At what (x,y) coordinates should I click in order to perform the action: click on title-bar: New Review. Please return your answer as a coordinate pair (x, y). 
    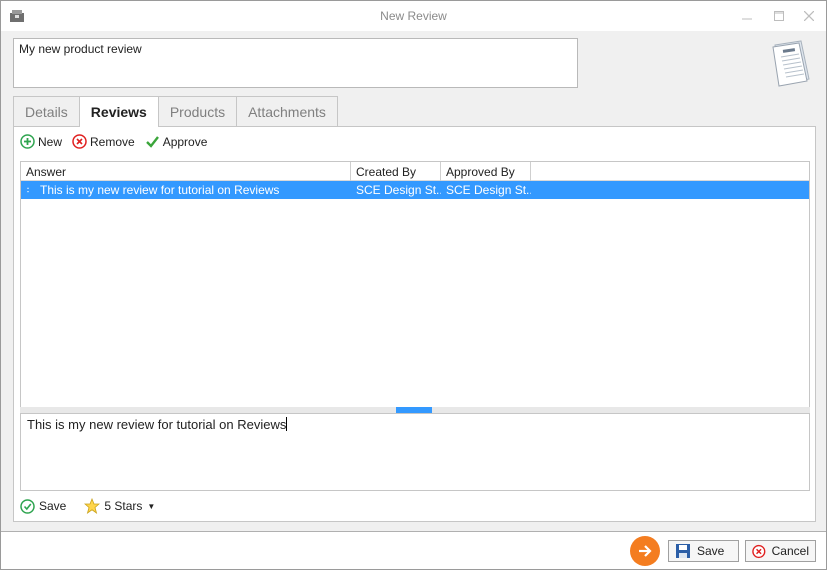
    Looking at the image, I should click on (413, 16).